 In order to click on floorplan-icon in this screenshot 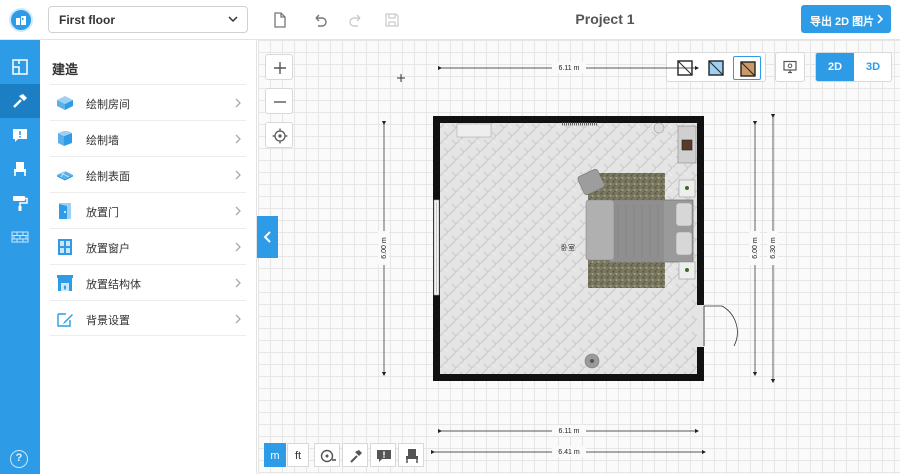, I will do `click(20, 67)`.